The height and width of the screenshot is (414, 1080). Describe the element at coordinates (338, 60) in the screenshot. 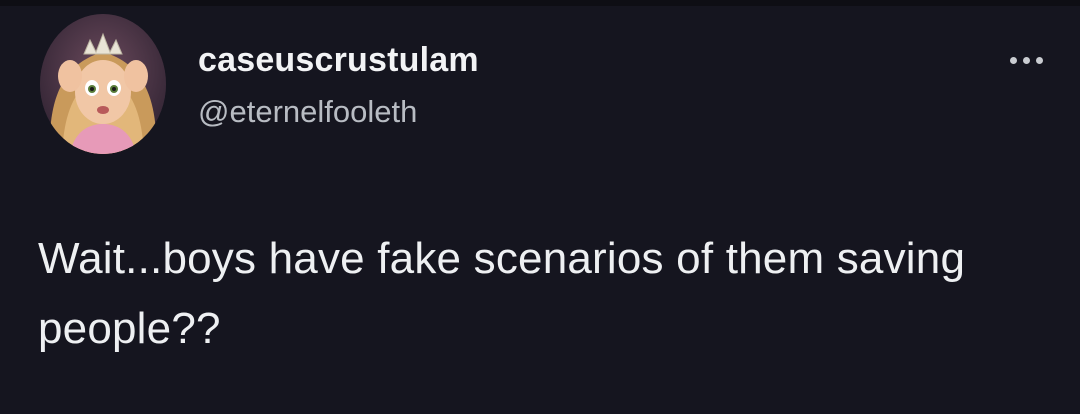

I see `display-name: caseuscrustulam` at that location.